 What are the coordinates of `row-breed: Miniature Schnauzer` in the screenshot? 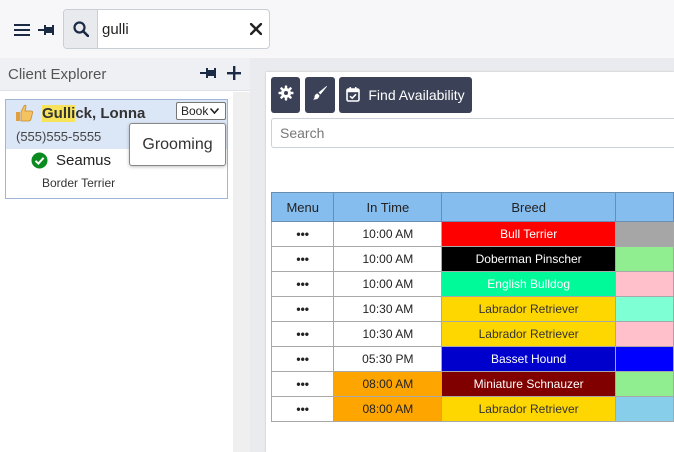 It's located at (529, 384).